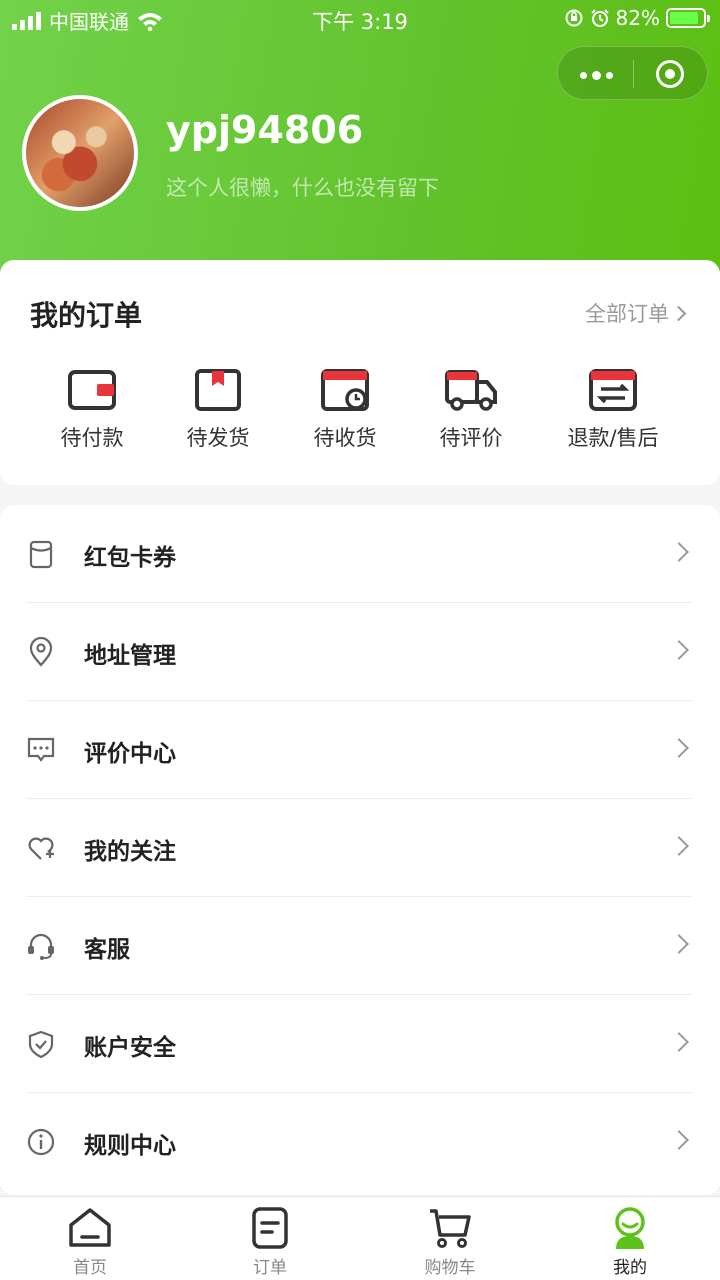  I want to click on comment-icon, so click(41, 749).